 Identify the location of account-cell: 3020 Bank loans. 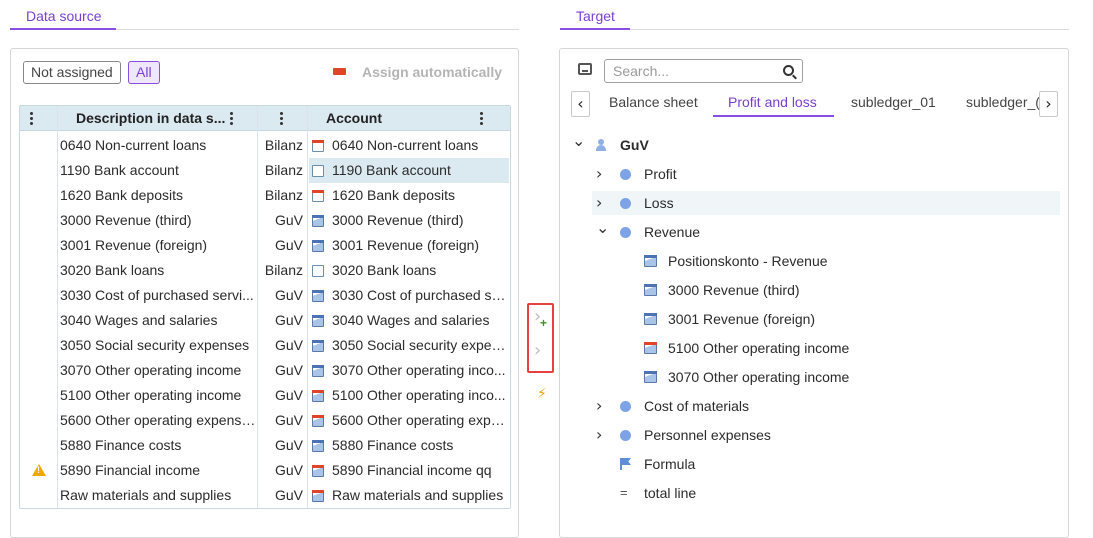
(409, 270).